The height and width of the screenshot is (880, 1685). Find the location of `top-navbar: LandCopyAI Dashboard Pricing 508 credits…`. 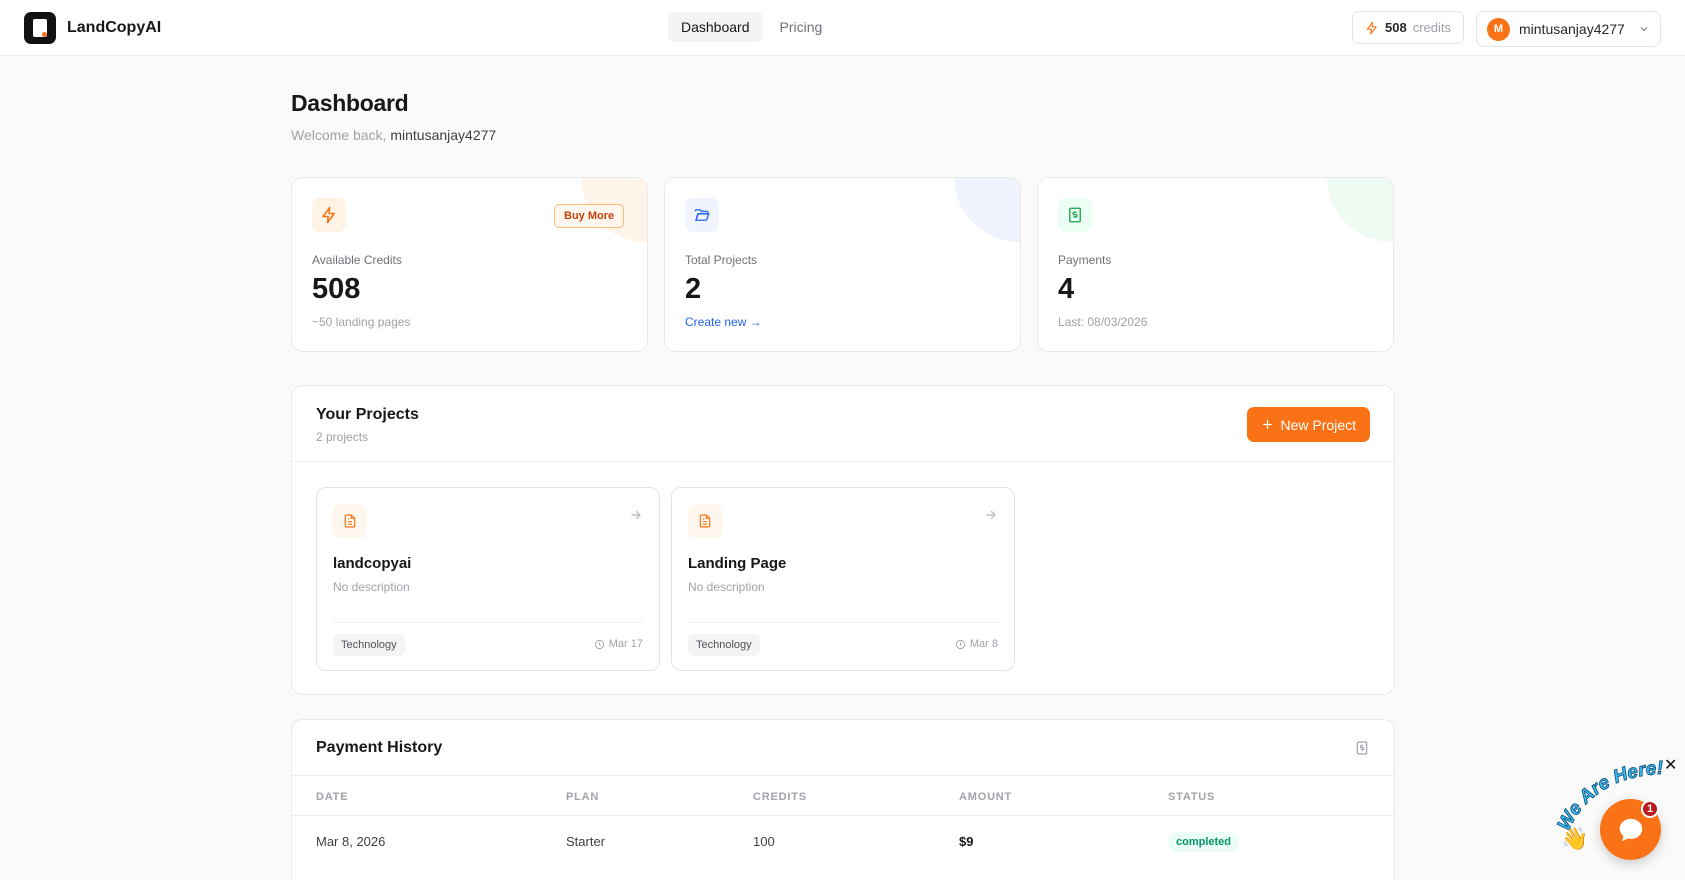

top-navbar: LandCopyAI Dashboard Pricing 508 credits… is located at coordinates (842, 28).